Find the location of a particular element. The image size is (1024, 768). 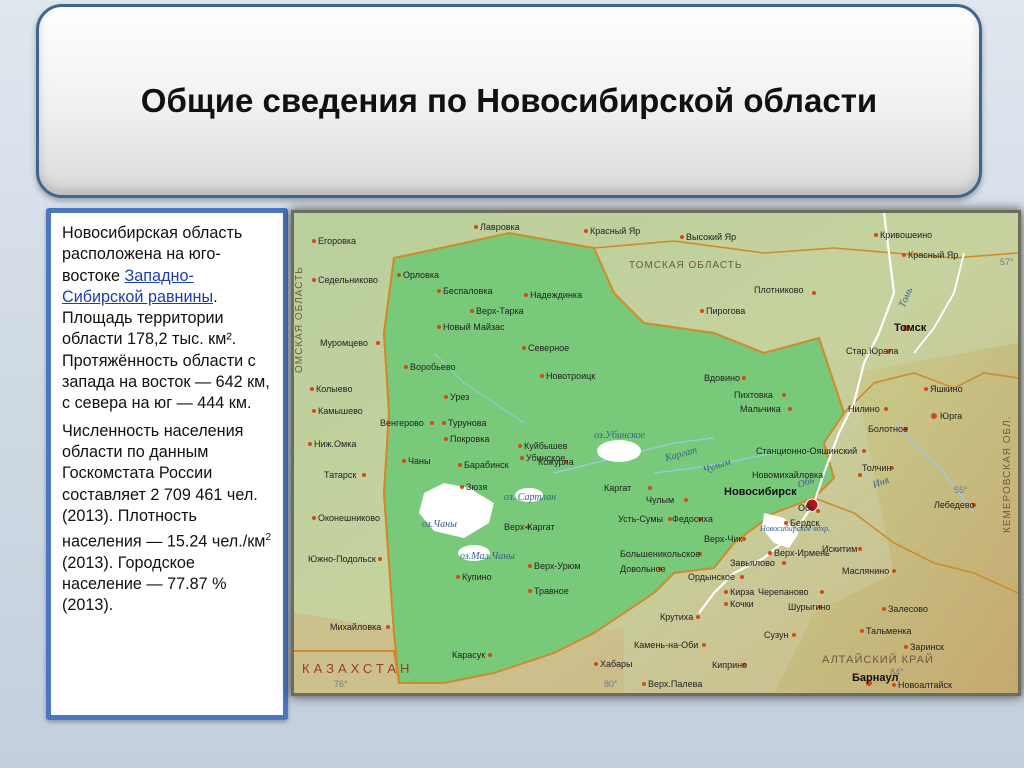

label-fedosikha: Федосиха is located at coordinates (692, 519).